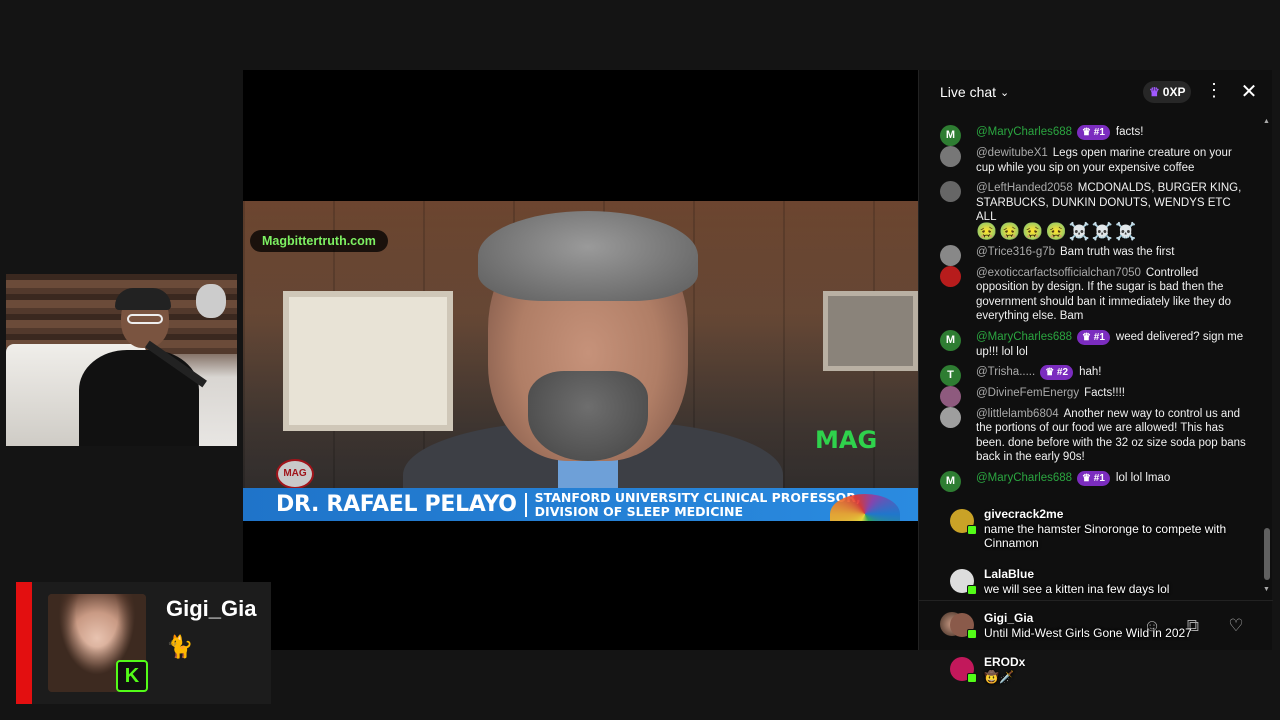 Image resolution: width=1280 pixels, height=720 pixels. Describe the element at coordinates (1012, 153) in the screenshot. I see `chat-author-name: @dewitubeX1` at that location.